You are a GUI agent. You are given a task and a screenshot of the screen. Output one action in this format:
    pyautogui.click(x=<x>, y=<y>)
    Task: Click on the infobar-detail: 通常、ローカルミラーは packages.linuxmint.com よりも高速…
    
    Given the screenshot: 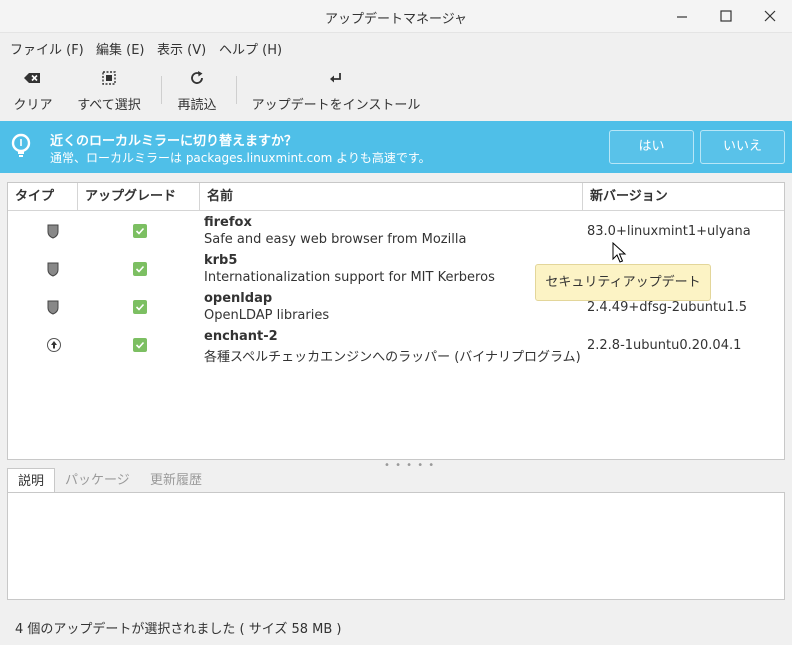 What is the action you would take?
    pyautogui.click(x=240, y=158)
    